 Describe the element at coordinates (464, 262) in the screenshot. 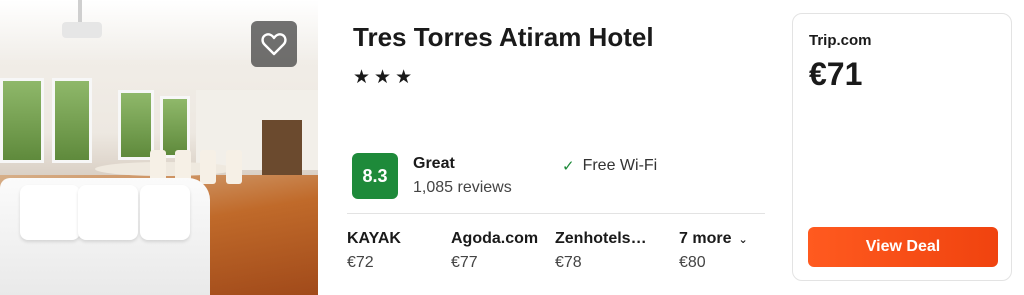

I see `provider-price: €77` at that location.